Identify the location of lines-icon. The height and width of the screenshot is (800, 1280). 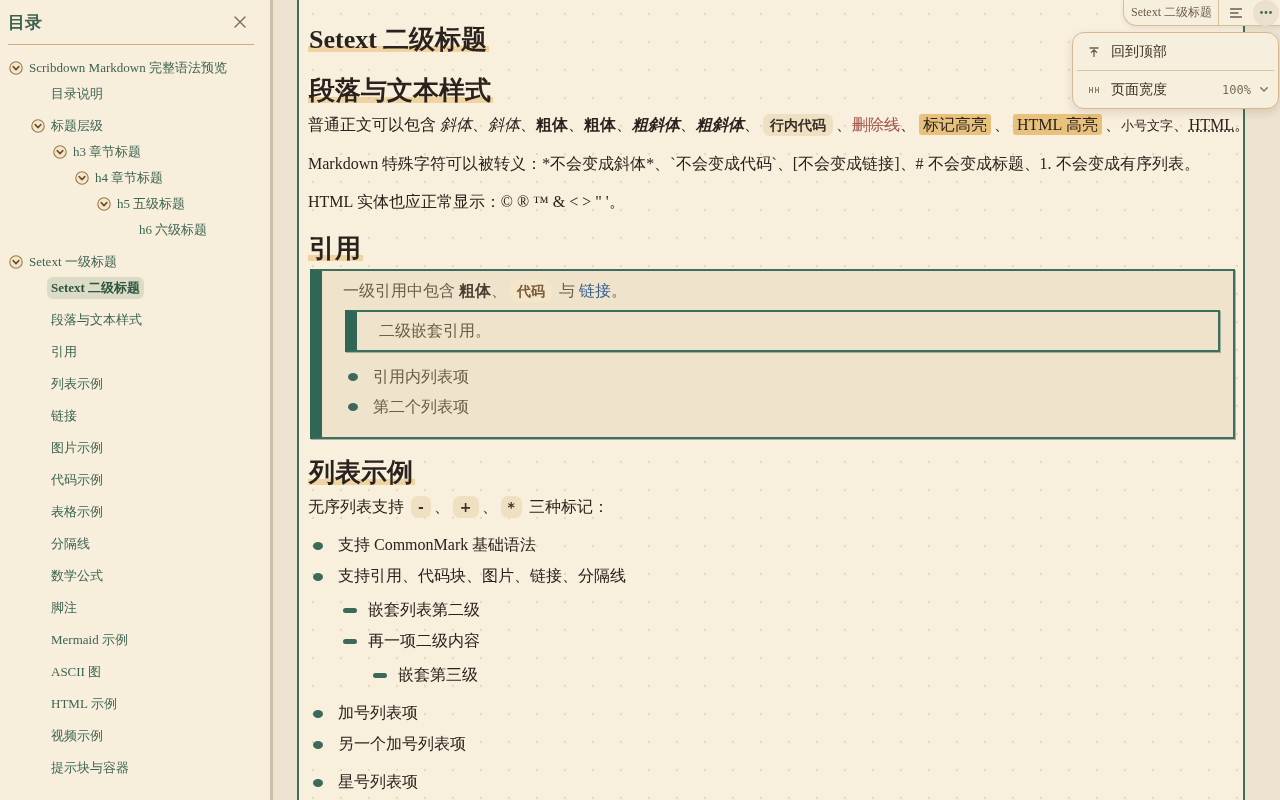
(1236, 12).